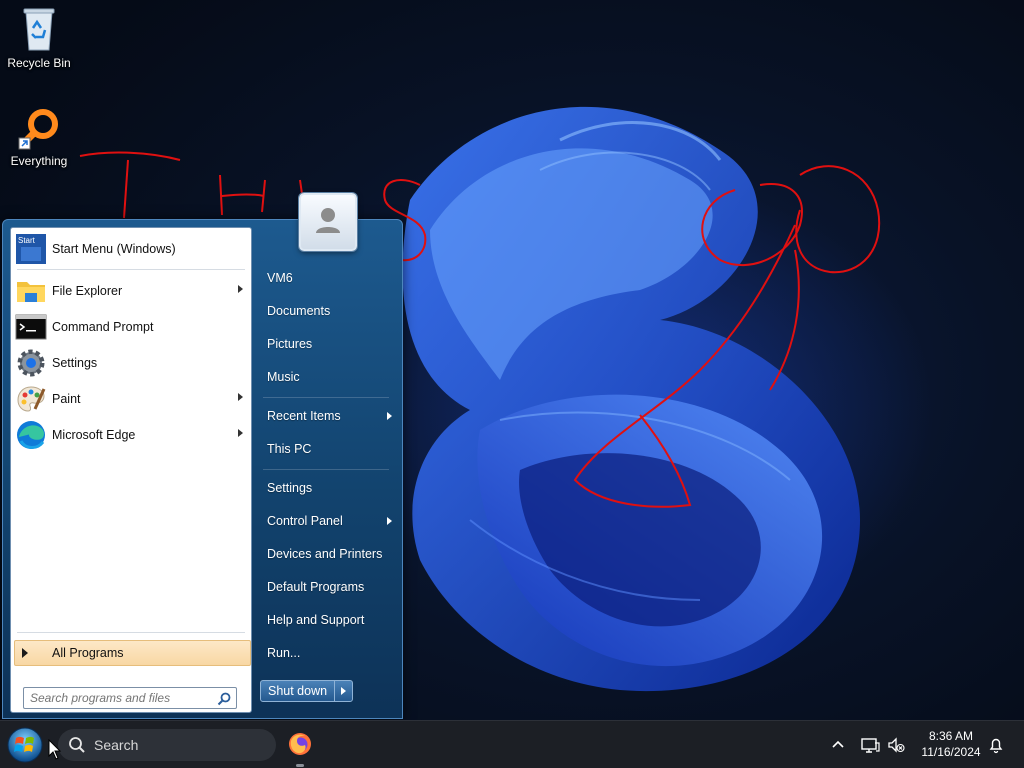 The height and width of the screenshot is (768, 1024). What do you see at coordinates (283, 377) in the screenshot?
I see `right-item-label: Music` at bounding box center [283, 377].